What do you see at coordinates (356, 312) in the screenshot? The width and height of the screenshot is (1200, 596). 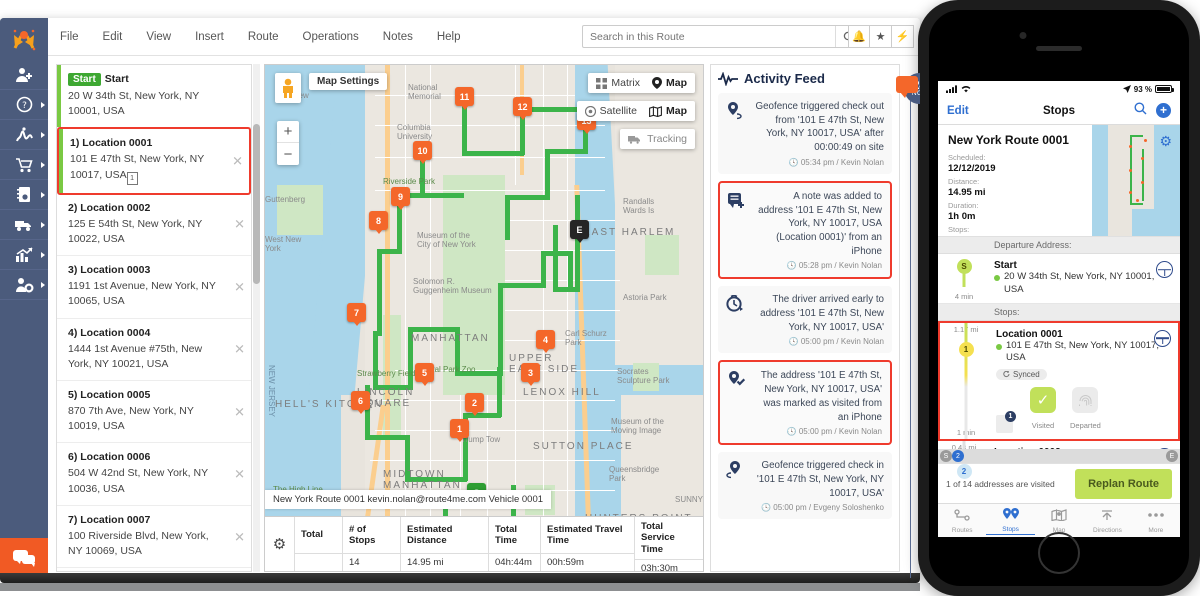 I see `map-marker-7: 7` at bounding box center [356, 312].